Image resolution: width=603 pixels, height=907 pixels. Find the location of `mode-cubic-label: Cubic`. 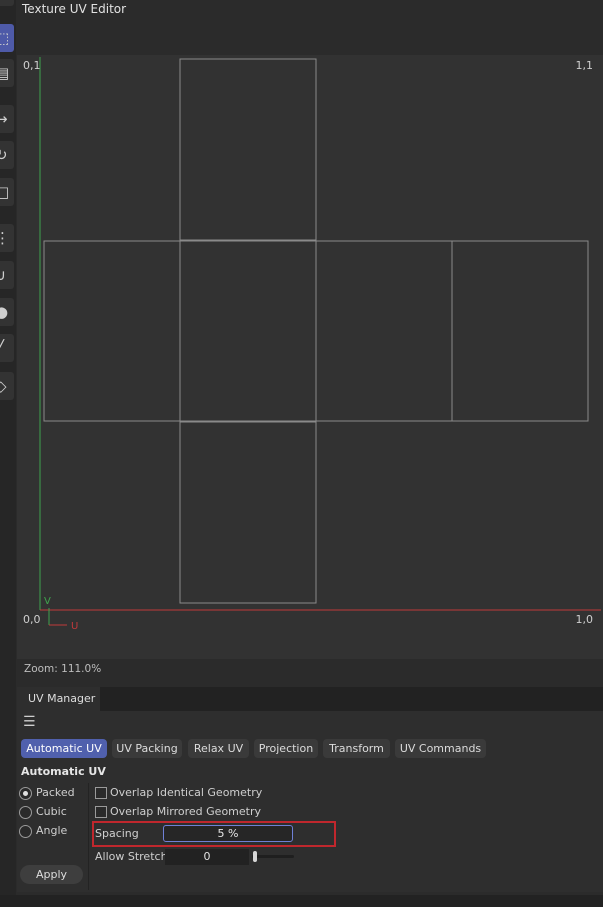

mode-cubic-label: Cubic is located at coordinates (51, 811).